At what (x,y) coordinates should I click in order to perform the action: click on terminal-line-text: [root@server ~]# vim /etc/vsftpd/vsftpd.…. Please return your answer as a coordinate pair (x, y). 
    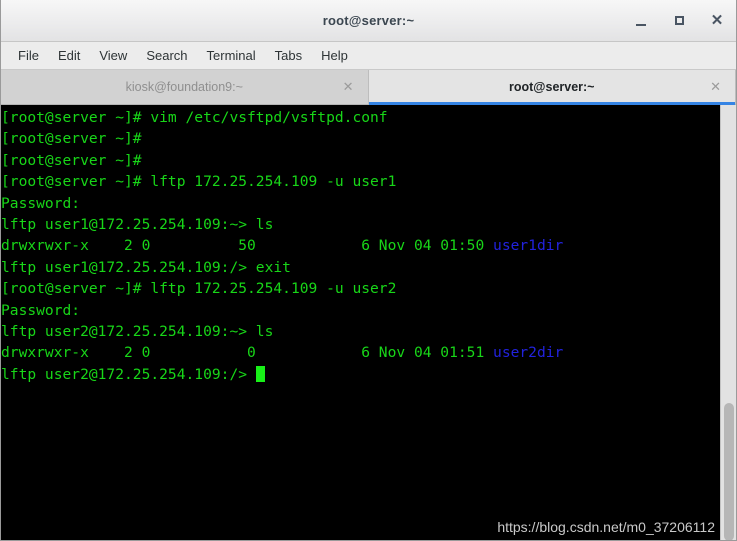
    Looking at the image, I should click on (194, 117).